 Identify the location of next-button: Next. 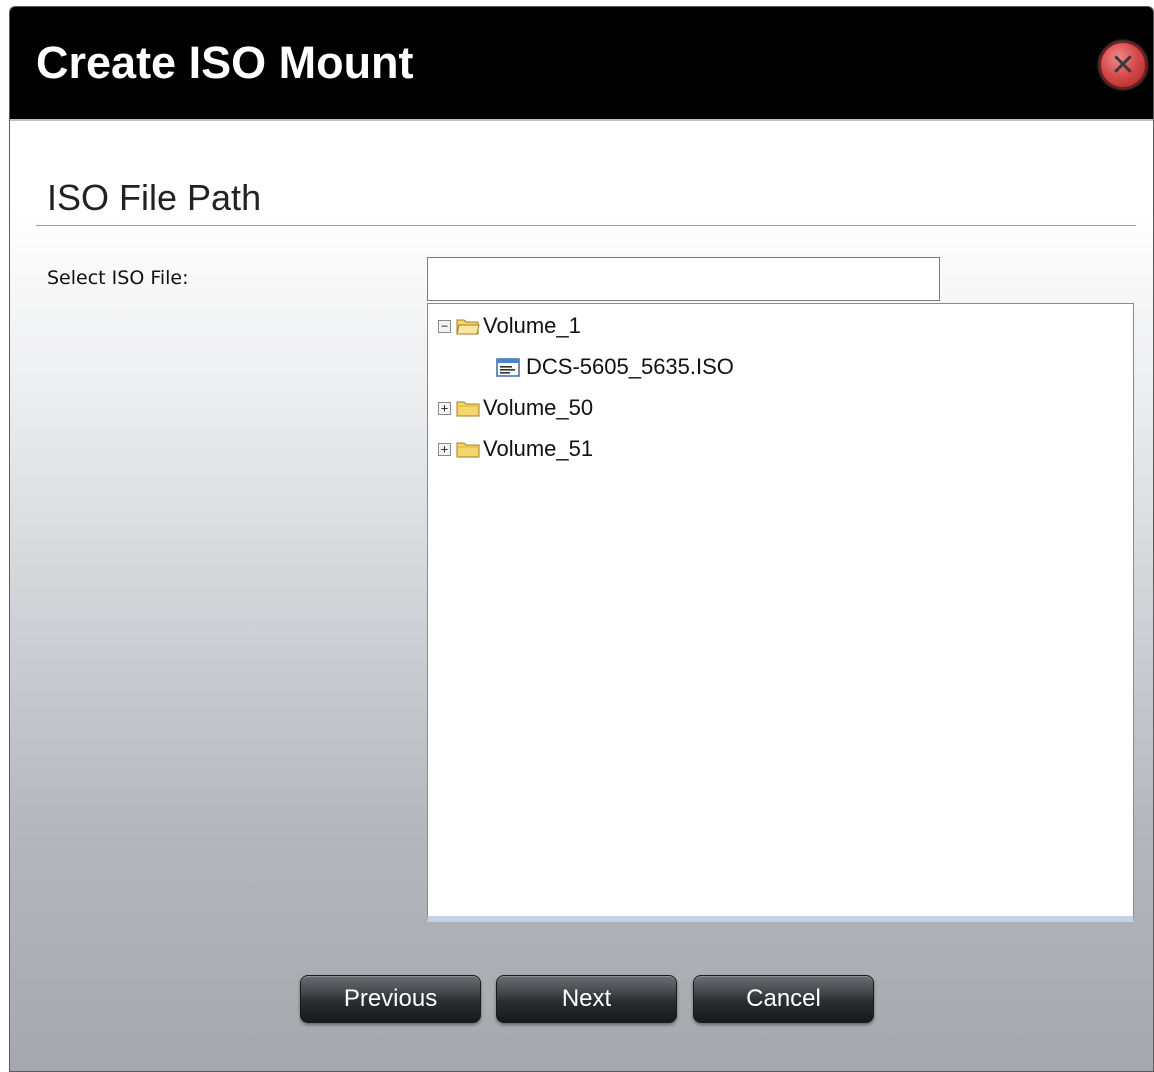
(586, 999).